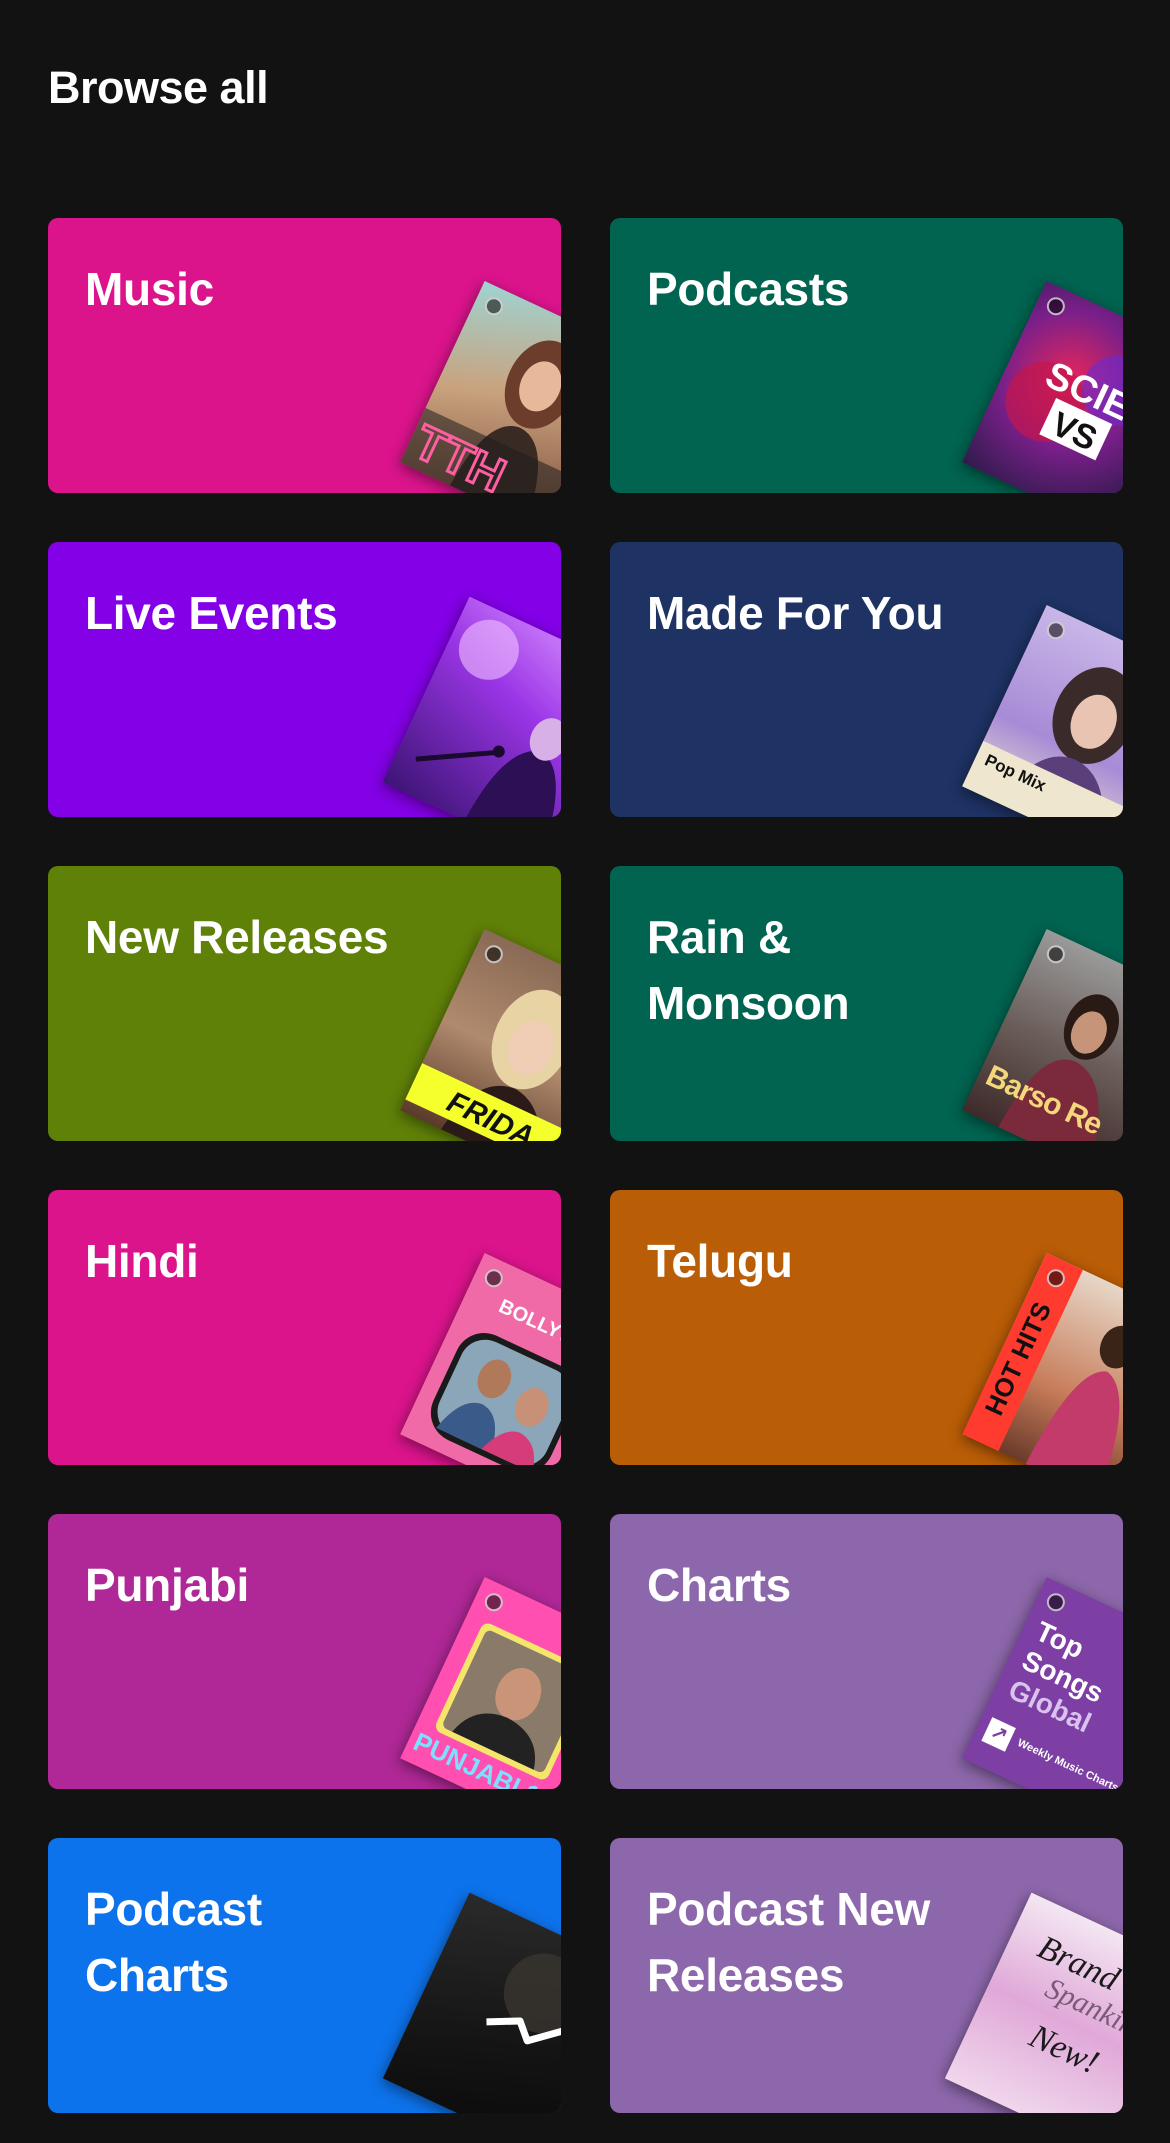  Describe the element at coordinates (998, 1734) in the screenshot. I see `chart-arrow-icon: ↗` at that location.